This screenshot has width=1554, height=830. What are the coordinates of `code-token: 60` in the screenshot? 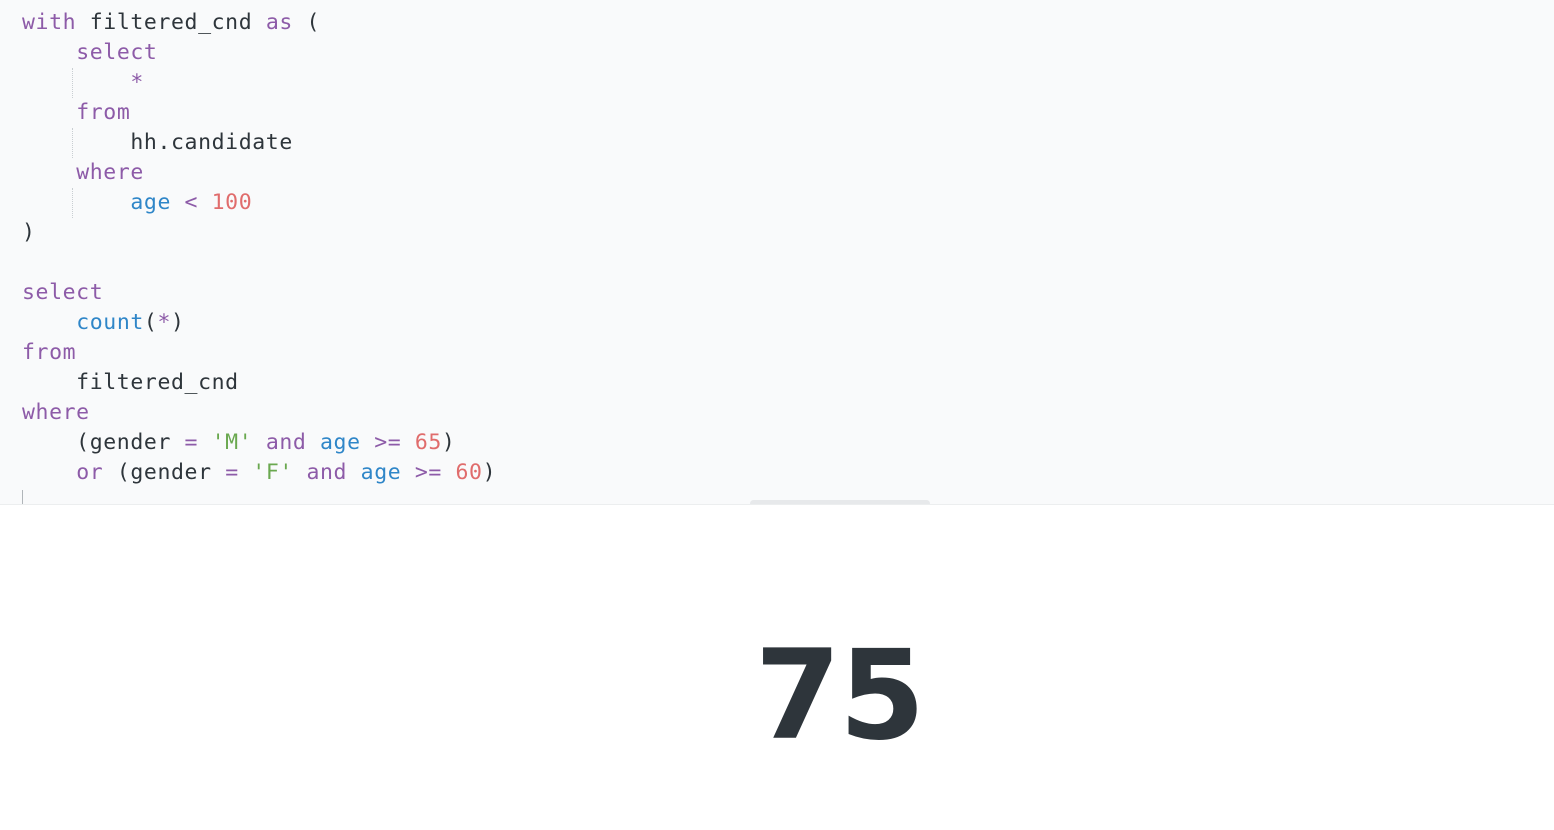 It's located at (469, 472).